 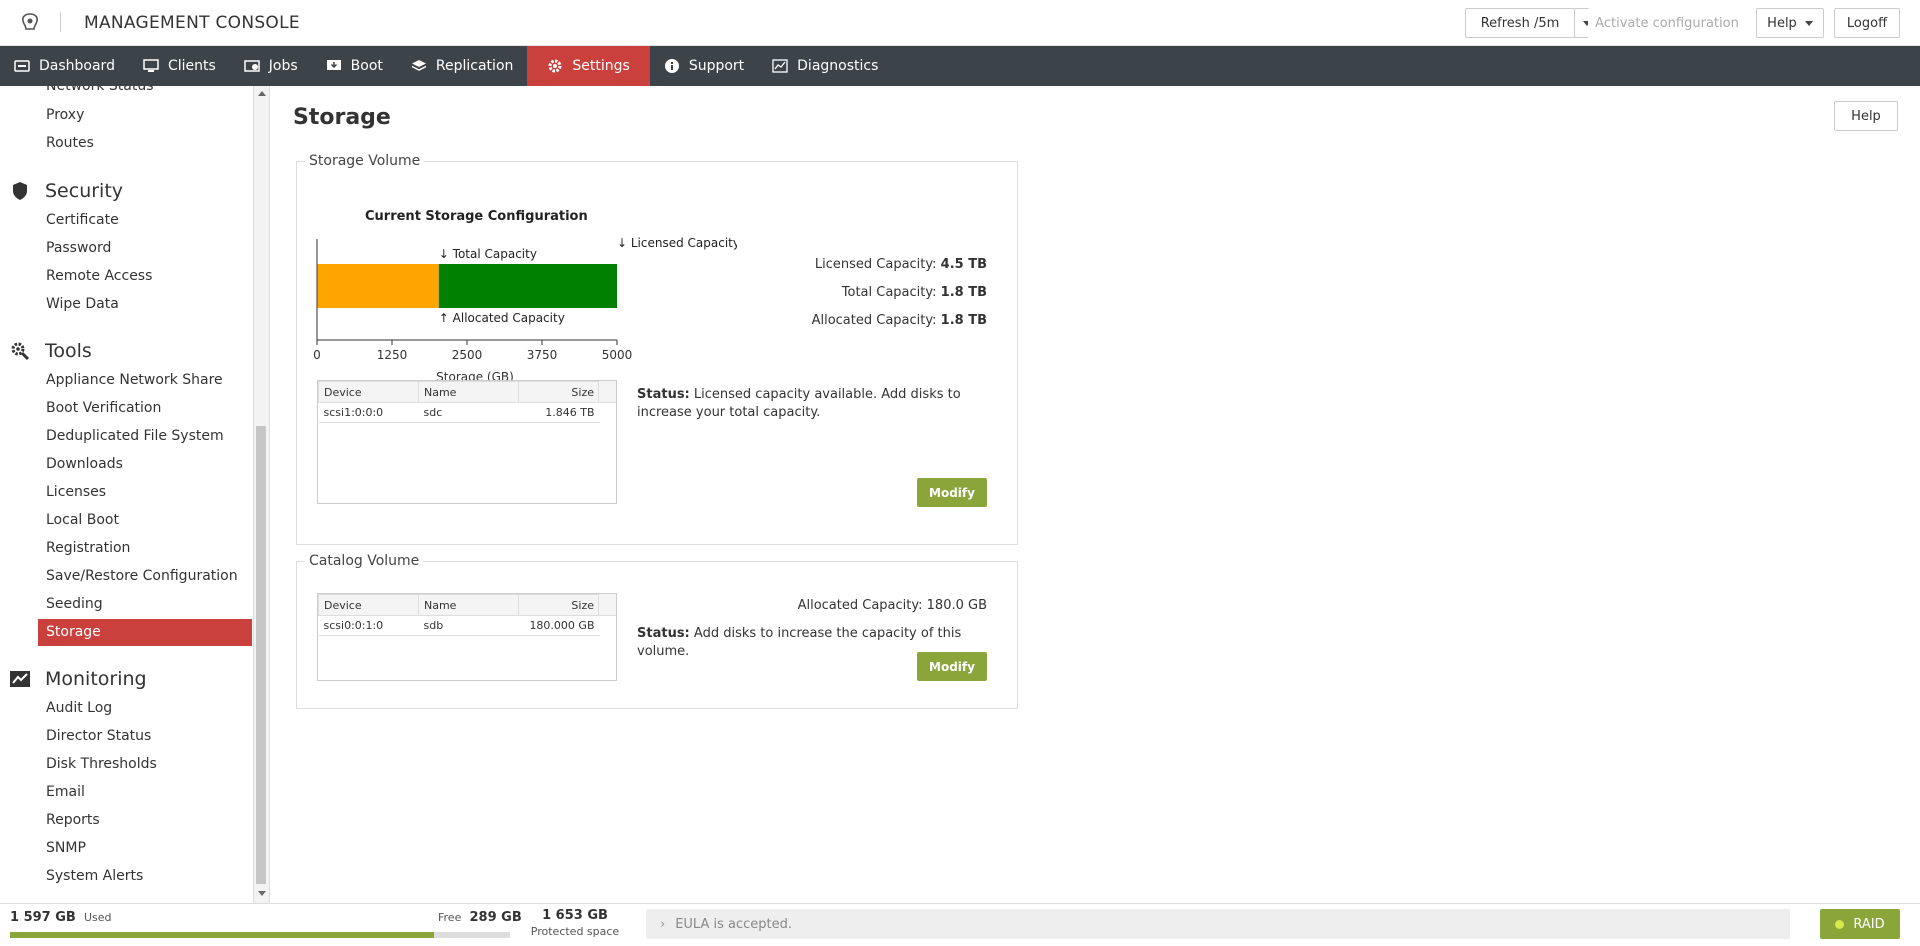 What do you see at coordinates (145, 708) in the screenshot?
I see `sidebar-item-audit-log: Audit Log` at bounding box center [145, 708].